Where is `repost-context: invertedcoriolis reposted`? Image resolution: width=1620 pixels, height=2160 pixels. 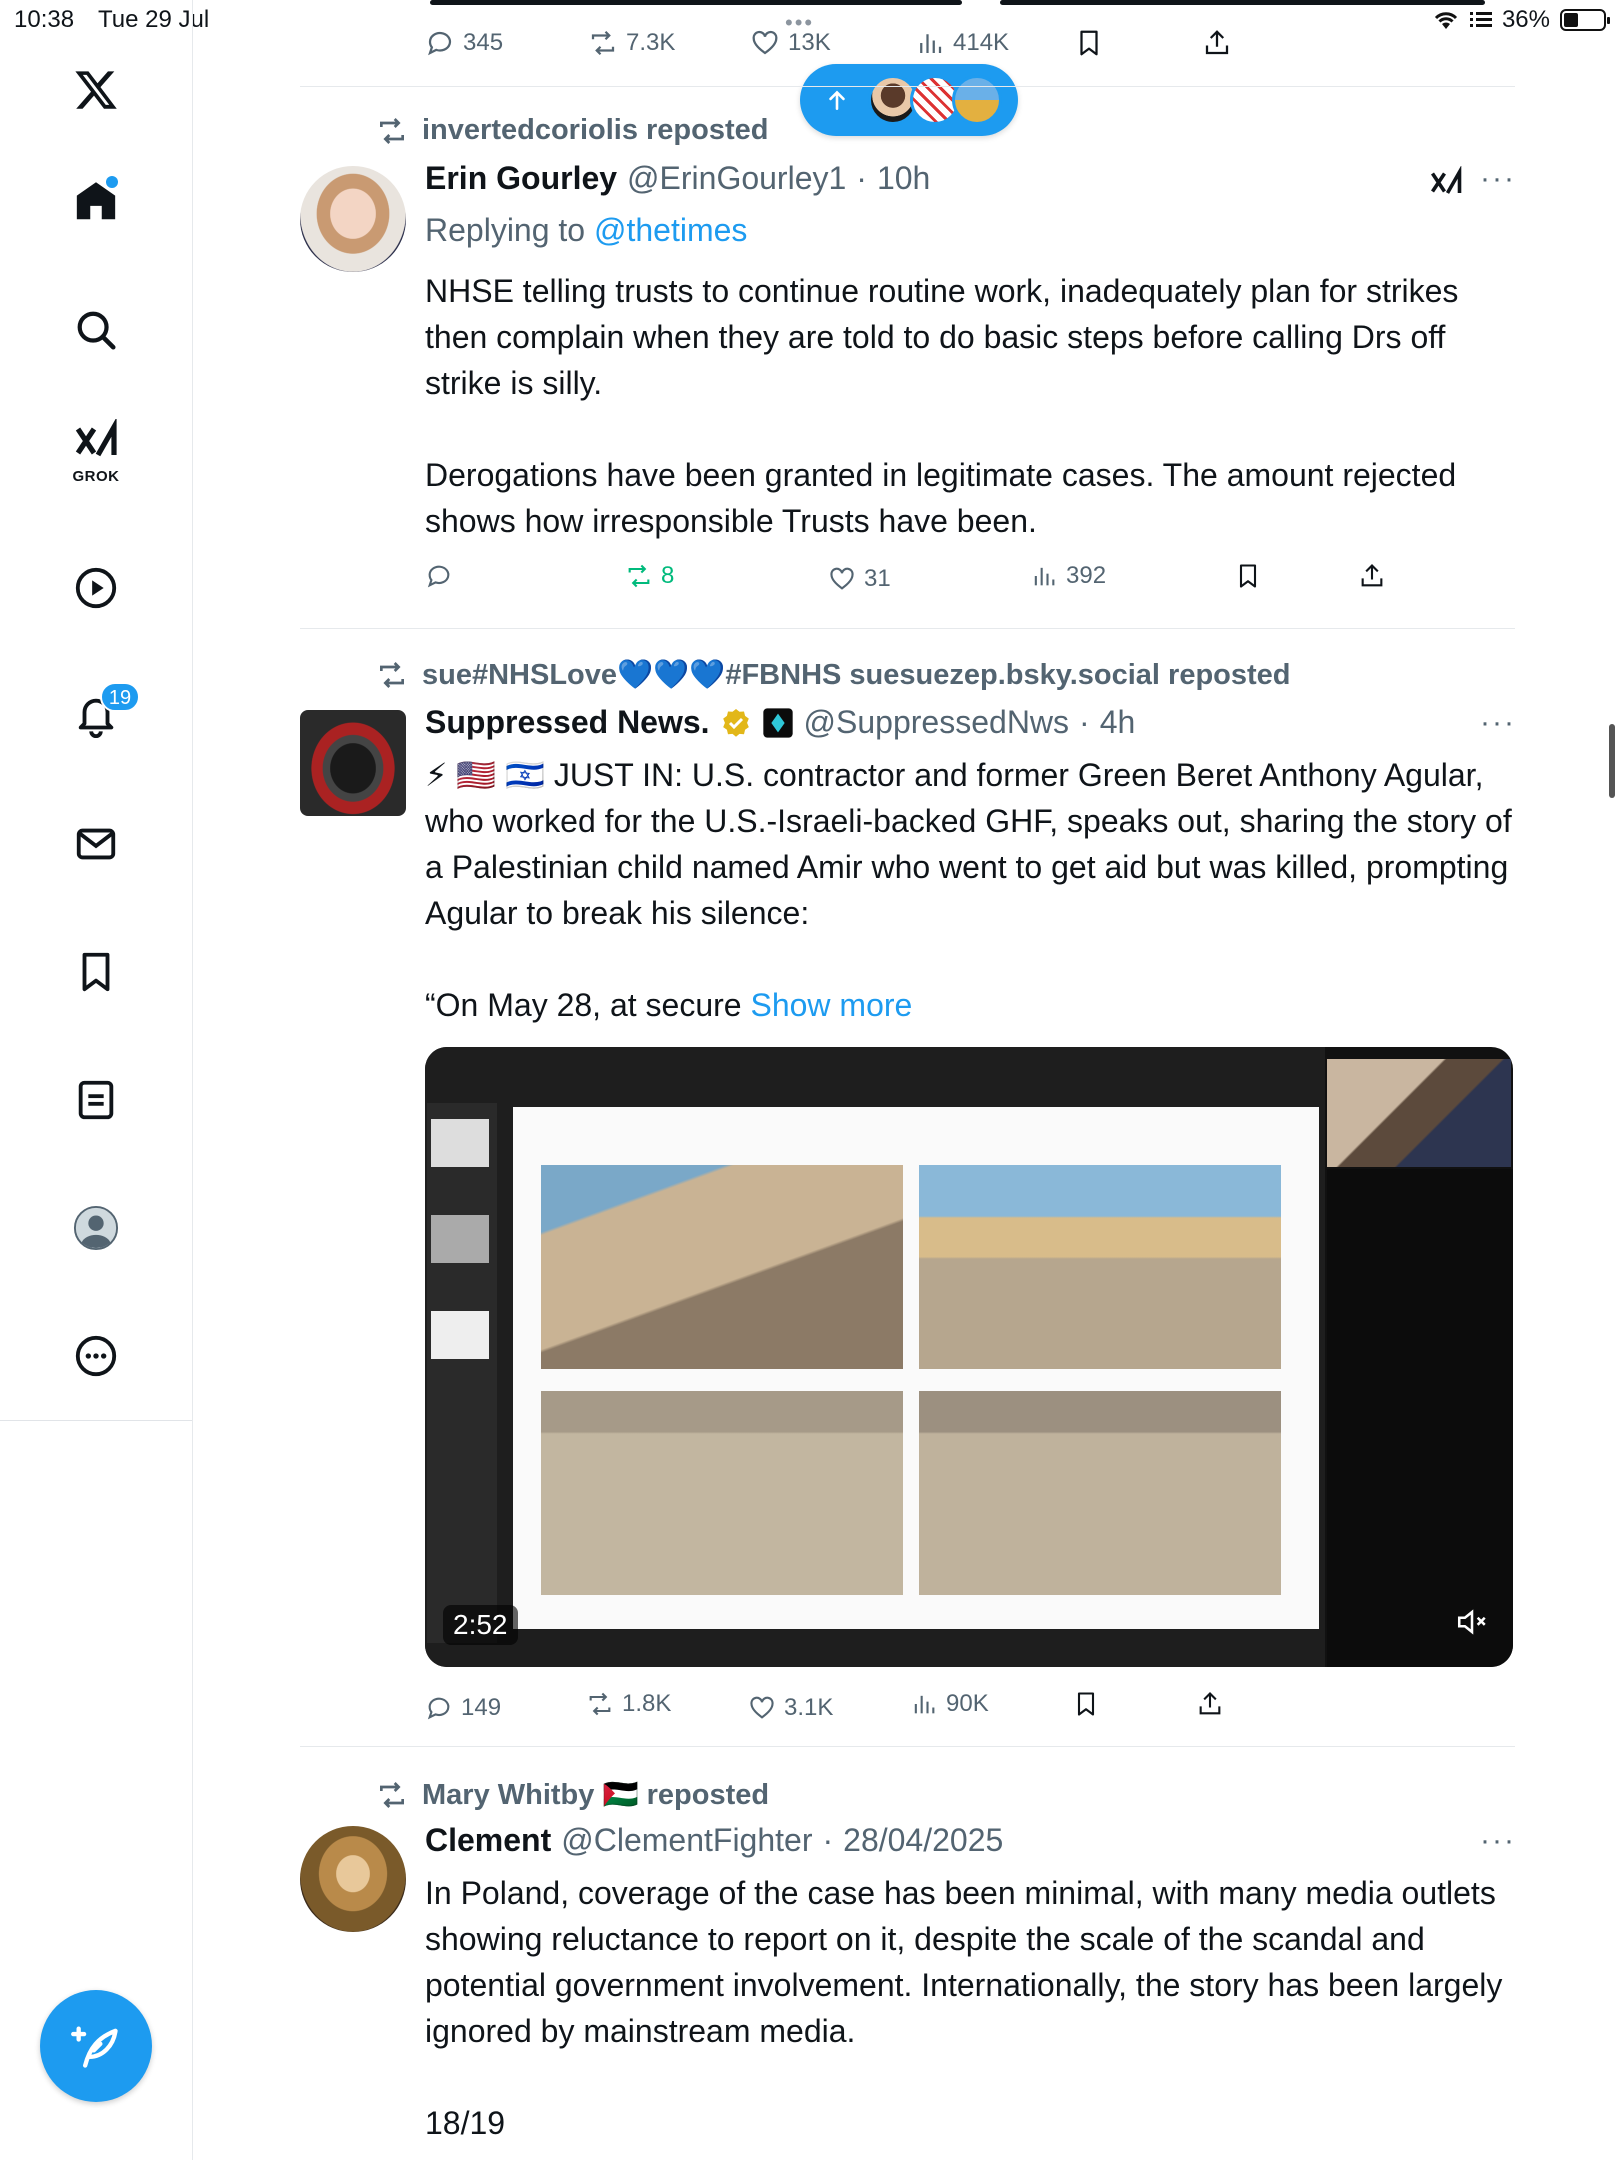 repost-context: invertedcoriolis reposted is located at coordinates (572, 130).